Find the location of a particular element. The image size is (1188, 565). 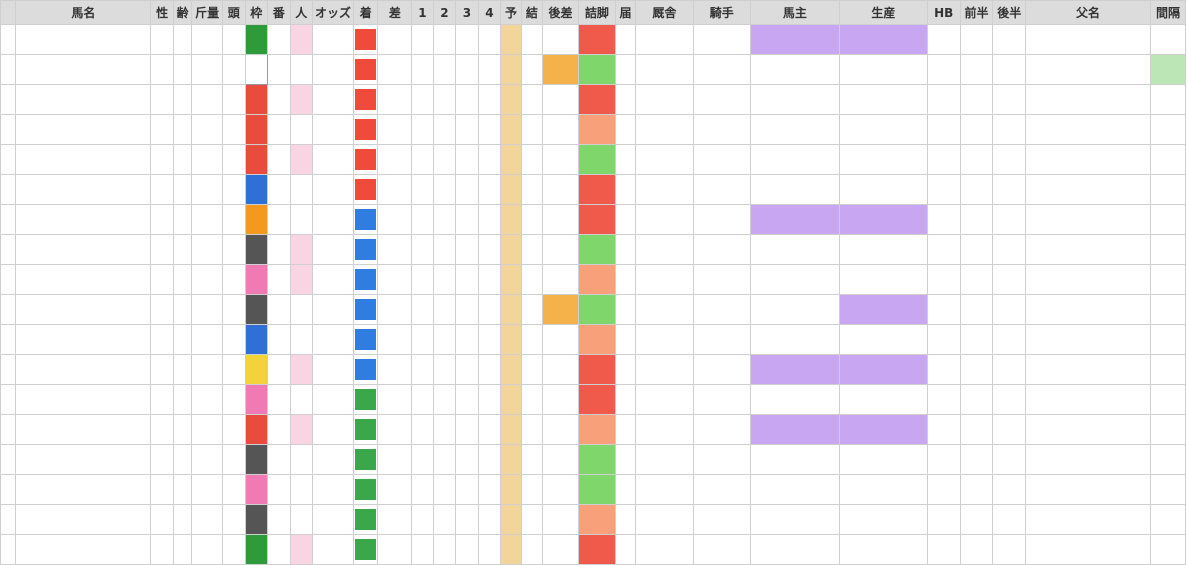

field-size-cell is located at coordinates (234, 339).